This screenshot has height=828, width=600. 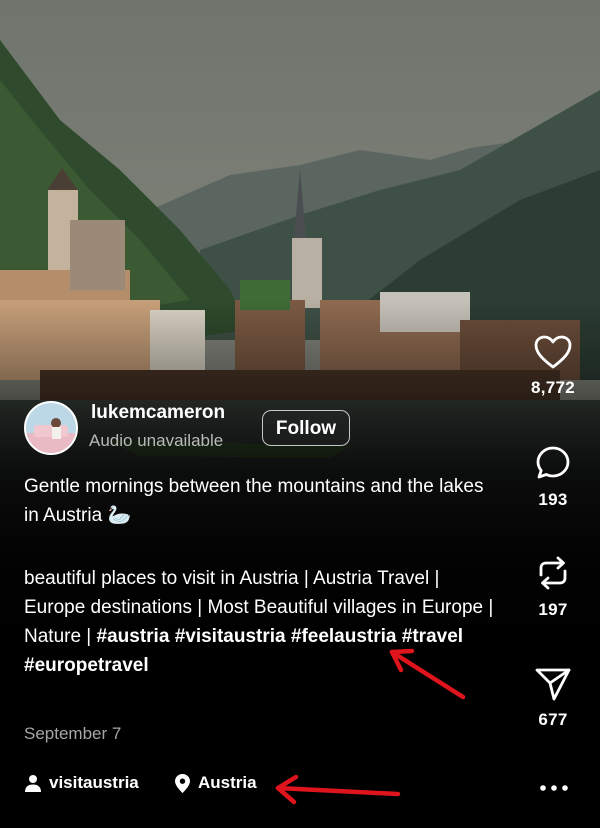 What do you see at coordinates (553, 352) in the screenshot?
I see `heart-icon` at bounding box center [553, 352].